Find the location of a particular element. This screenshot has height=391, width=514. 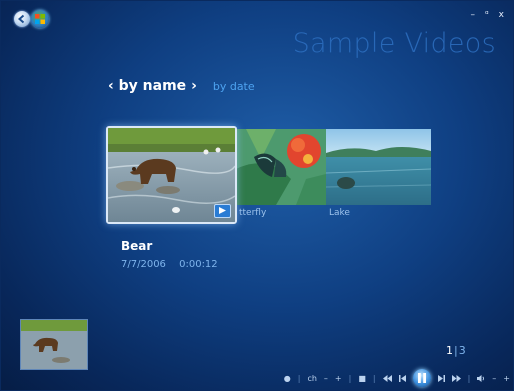

rewind-button is located at coordinates (387, 378).